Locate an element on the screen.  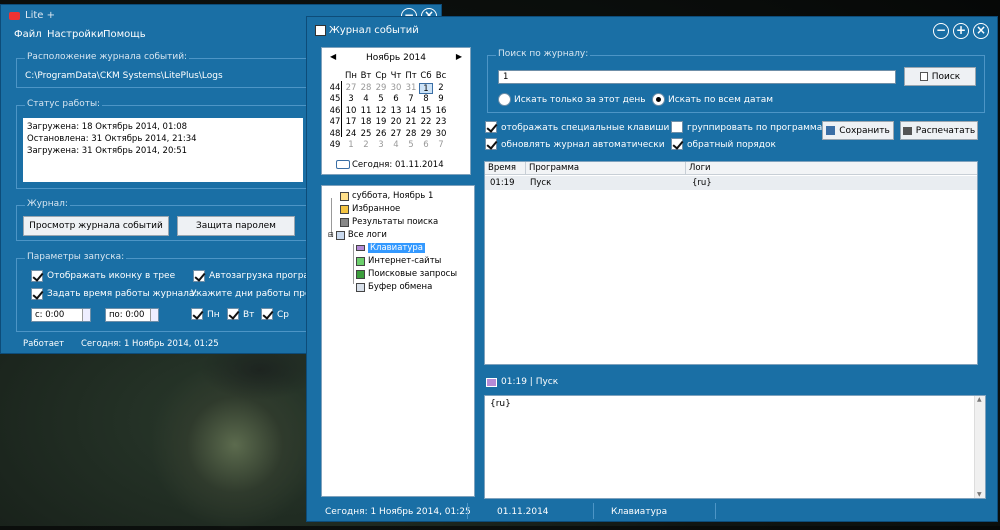
detail-content: {ru} is located at coordinates (735, 447).